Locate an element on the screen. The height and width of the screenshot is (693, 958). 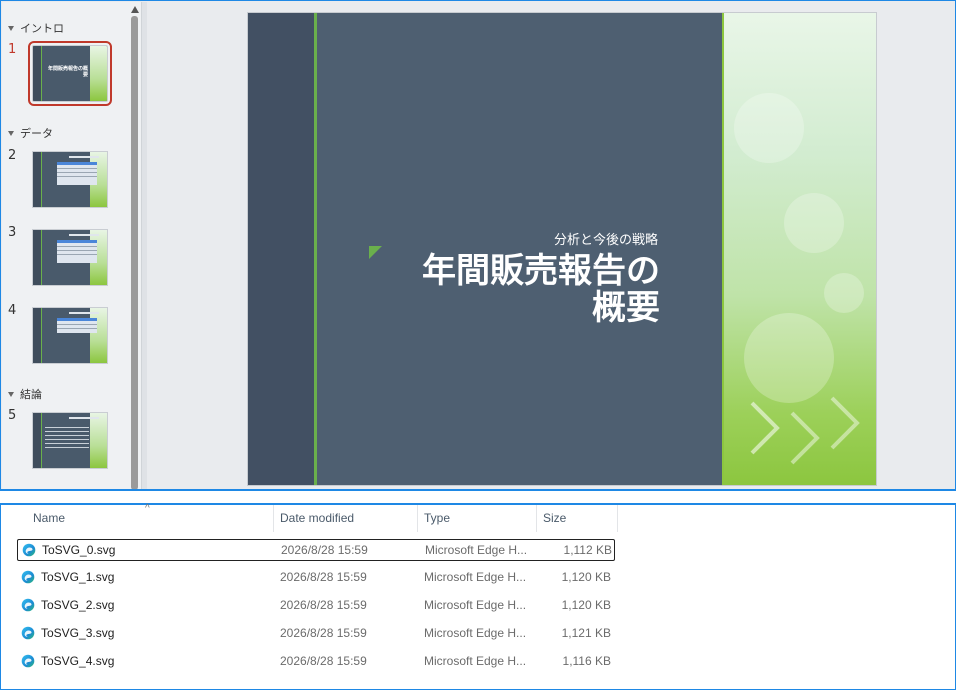
slide-number: 1 is located at coordinates (12, 49).